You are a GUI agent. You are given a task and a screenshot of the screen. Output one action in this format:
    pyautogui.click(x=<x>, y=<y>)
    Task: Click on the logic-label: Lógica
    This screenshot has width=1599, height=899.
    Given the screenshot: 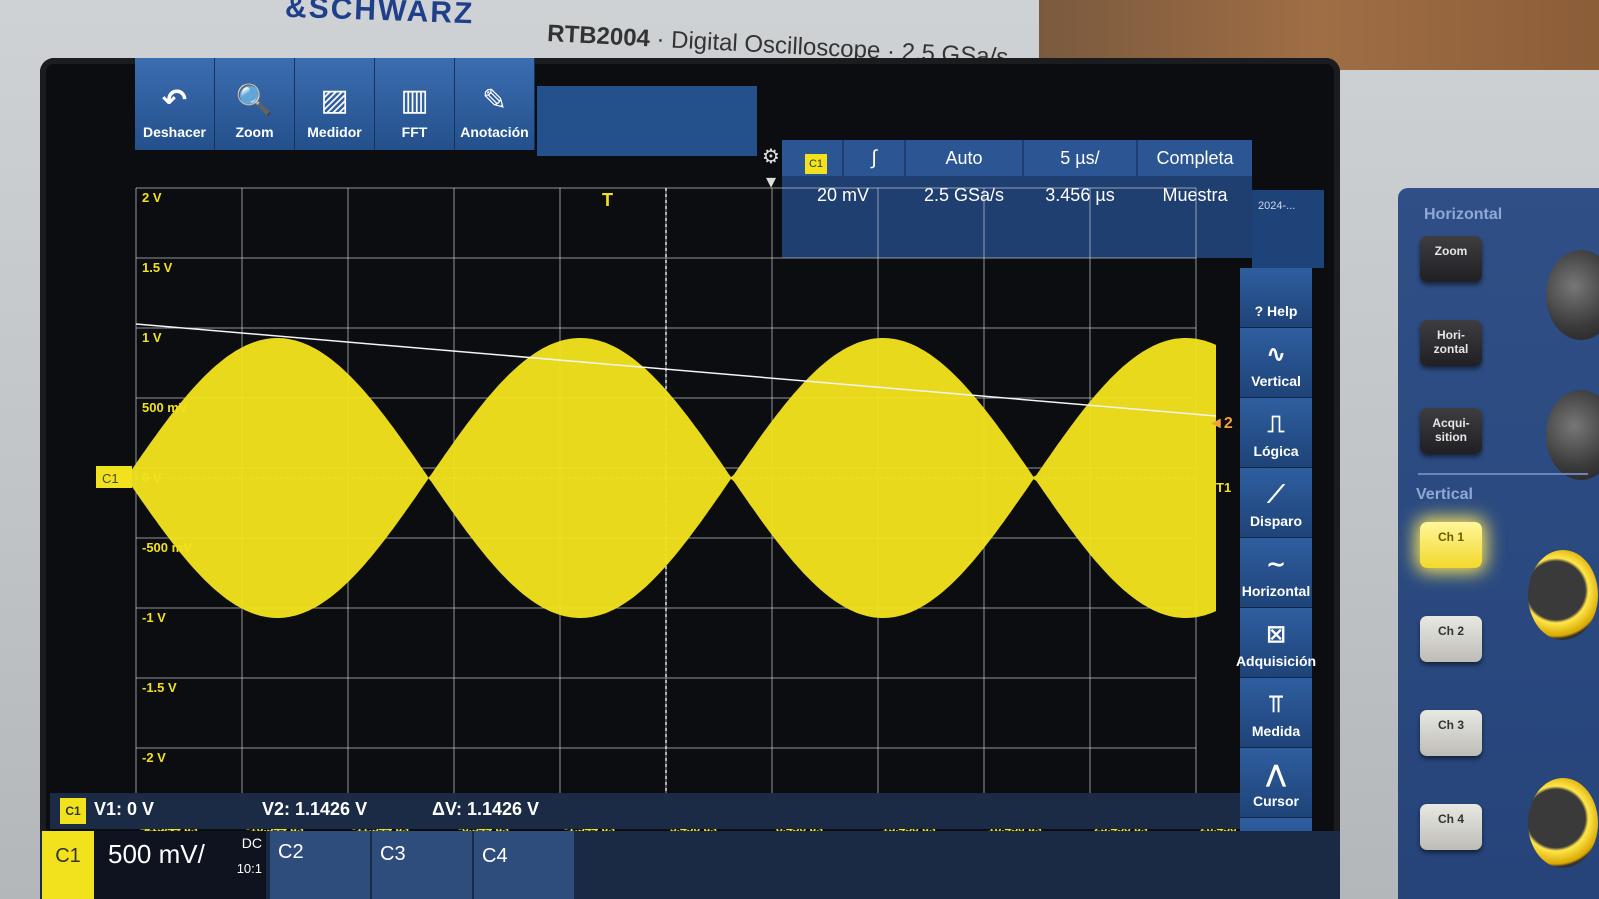 What is the action you would take?
    pyautogui.click(x=1276, y=451)
    